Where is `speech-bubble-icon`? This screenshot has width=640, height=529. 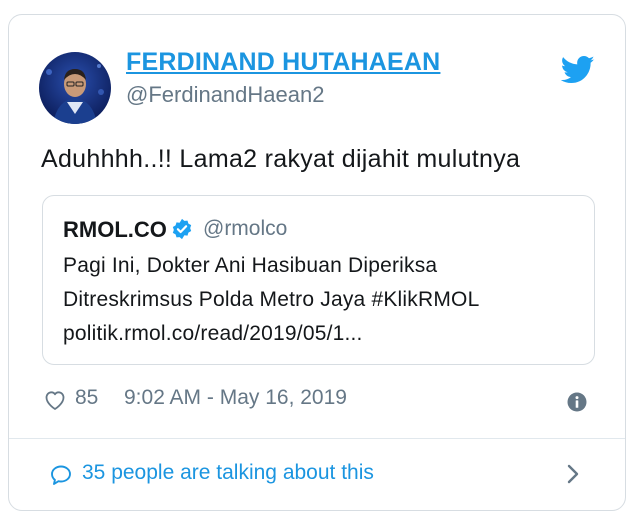
speech-bubble-icon is located at coordinates (61, 475).